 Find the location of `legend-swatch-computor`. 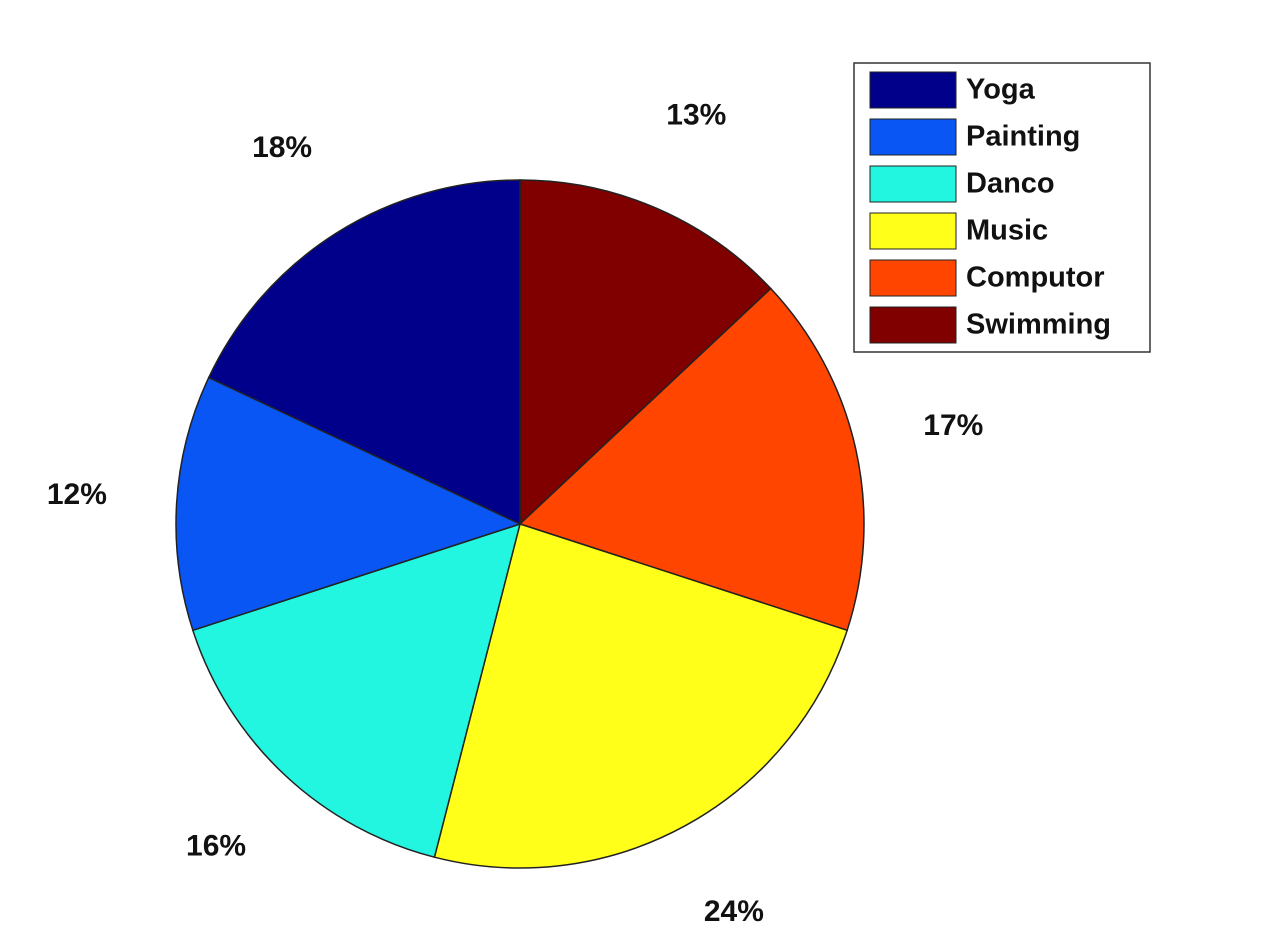

legend-swatch-computor is located at coordinates (913, 278).